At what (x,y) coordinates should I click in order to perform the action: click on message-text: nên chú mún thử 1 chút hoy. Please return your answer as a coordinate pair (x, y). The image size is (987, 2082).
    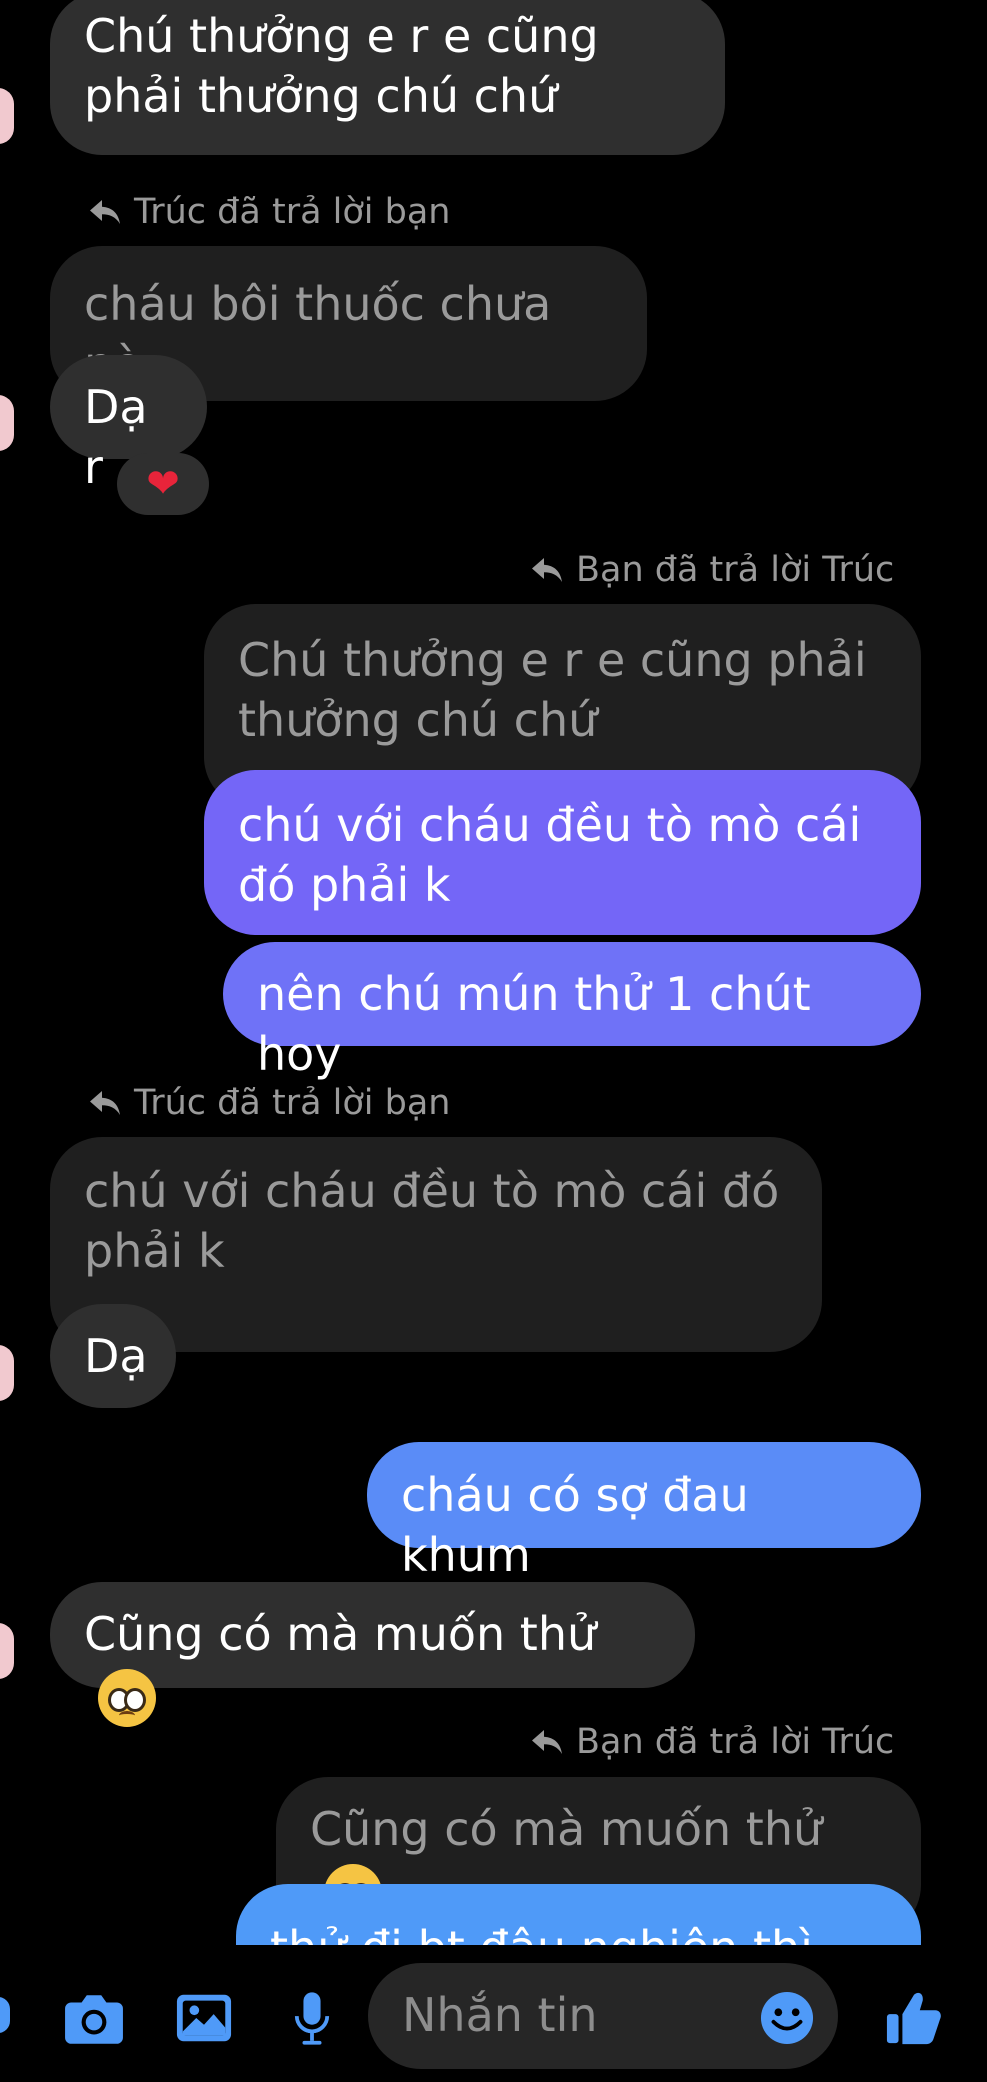
    Looking at the image, I should click on (534, 1024).